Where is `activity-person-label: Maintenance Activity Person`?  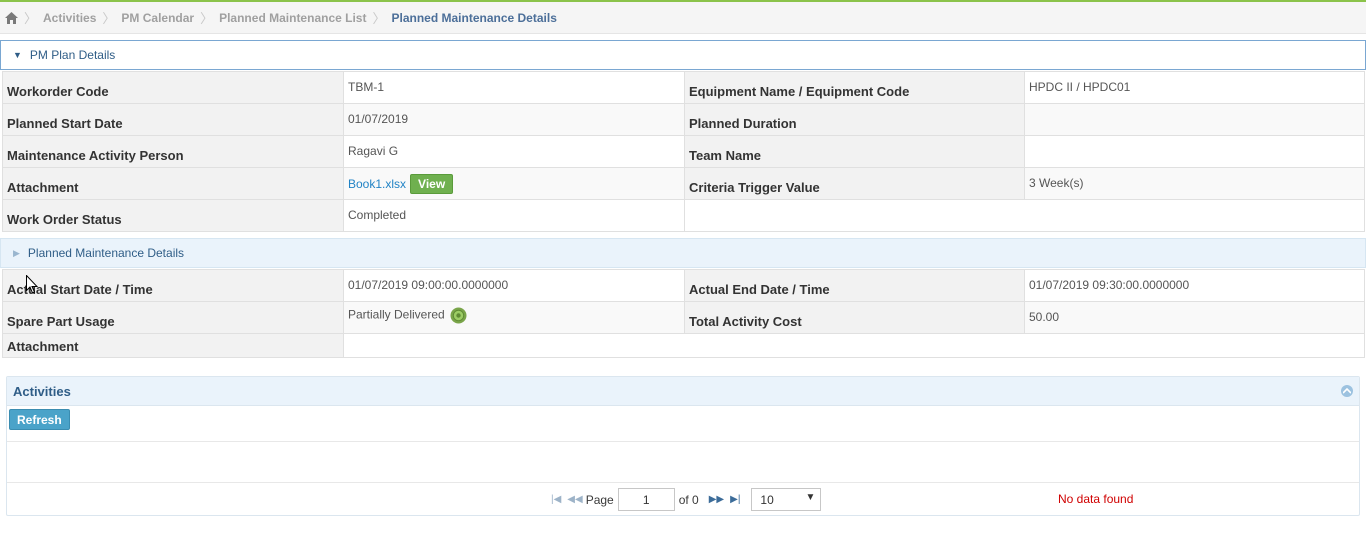
activity-person-label: Maintenance Activity Person is located at coordinates (173, 151).